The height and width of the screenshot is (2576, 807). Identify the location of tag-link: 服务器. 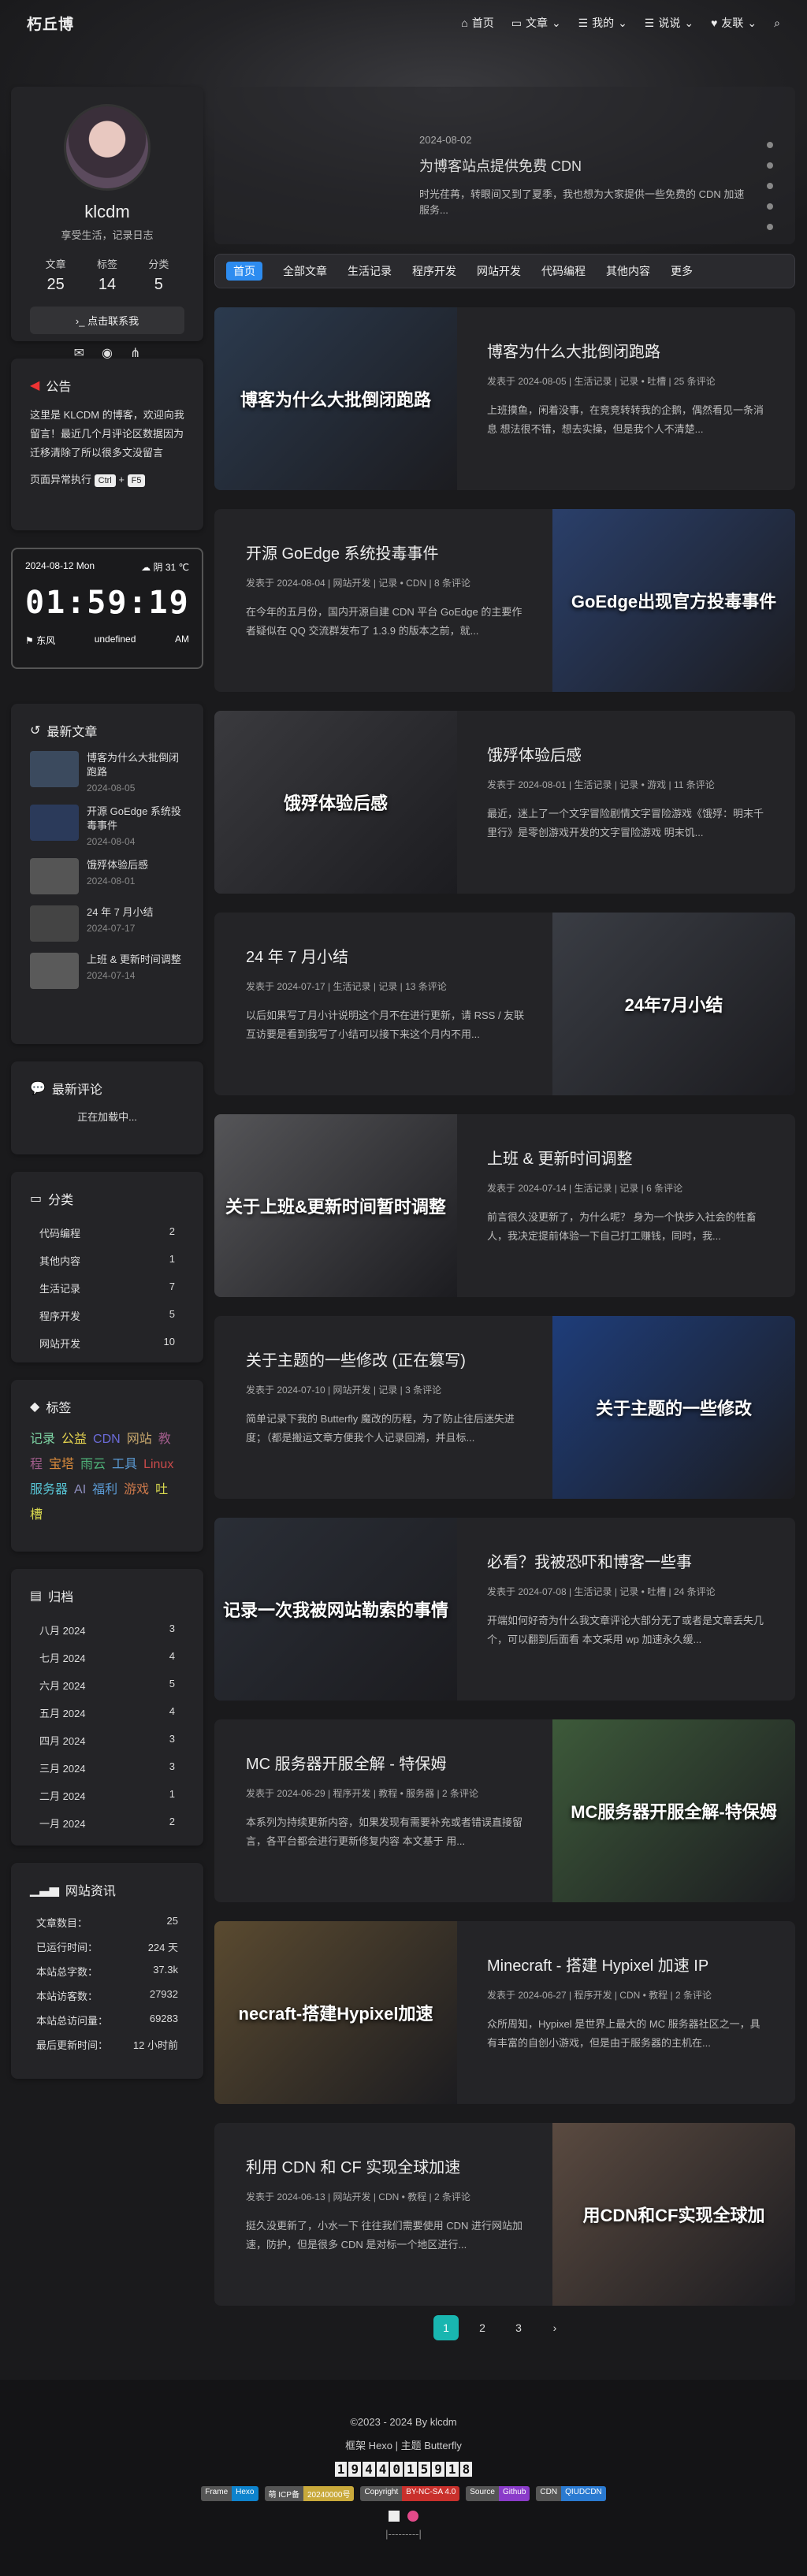
(49, 1489).